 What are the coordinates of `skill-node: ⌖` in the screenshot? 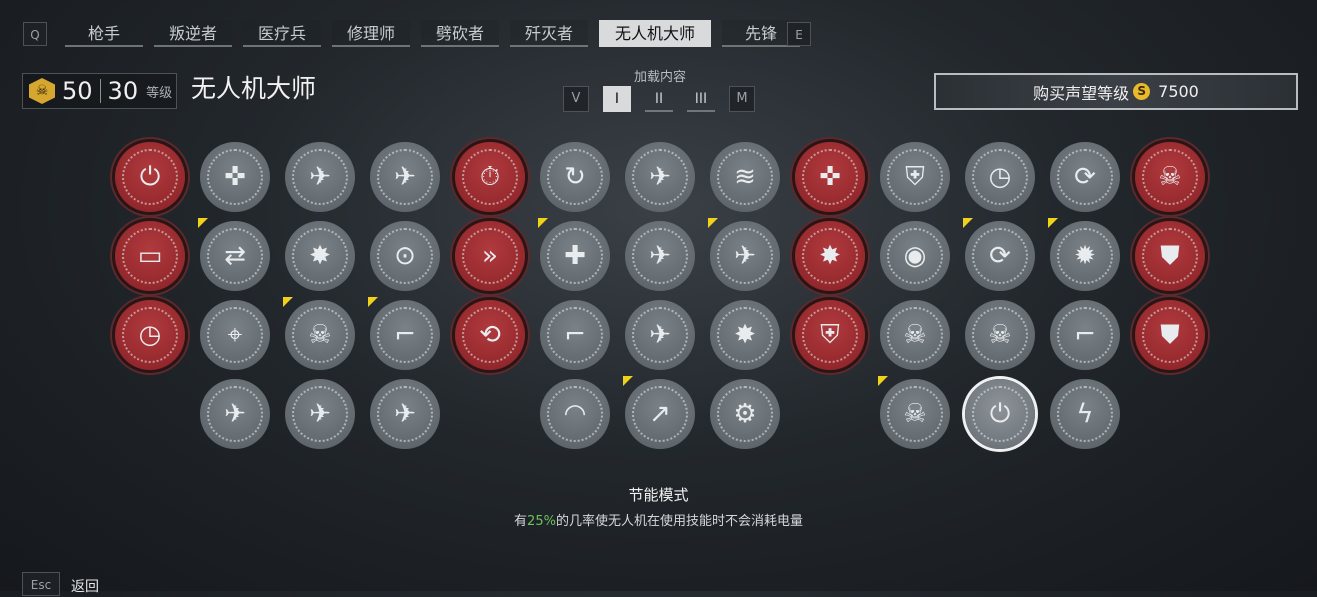 It's located at (235, 335).